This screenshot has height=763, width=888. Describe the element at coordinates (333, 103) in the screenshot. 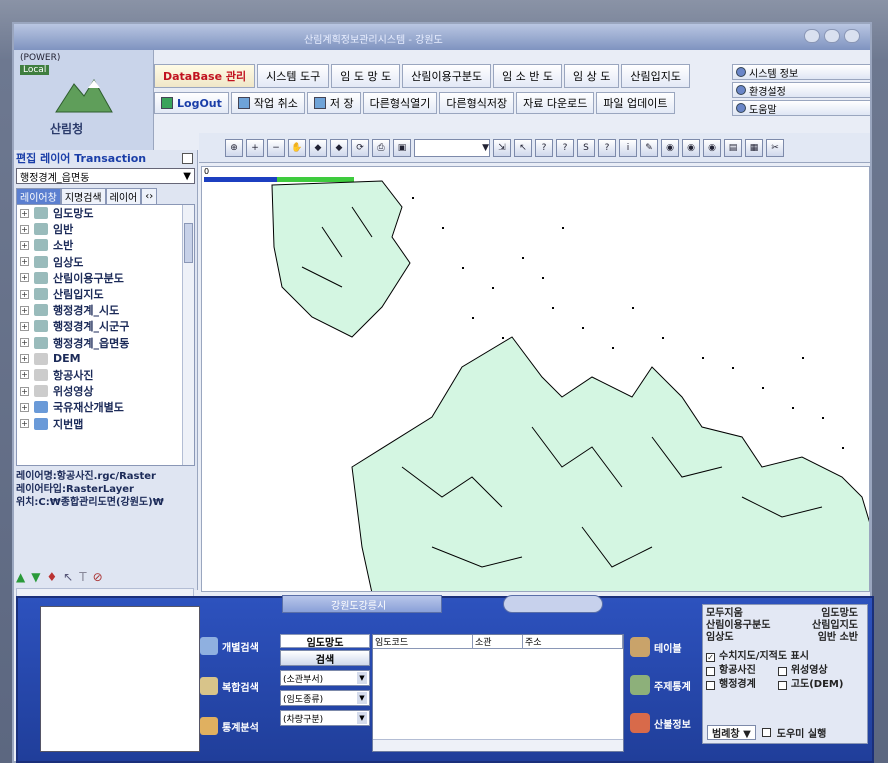

I see `save-button: 저 장` at that location.